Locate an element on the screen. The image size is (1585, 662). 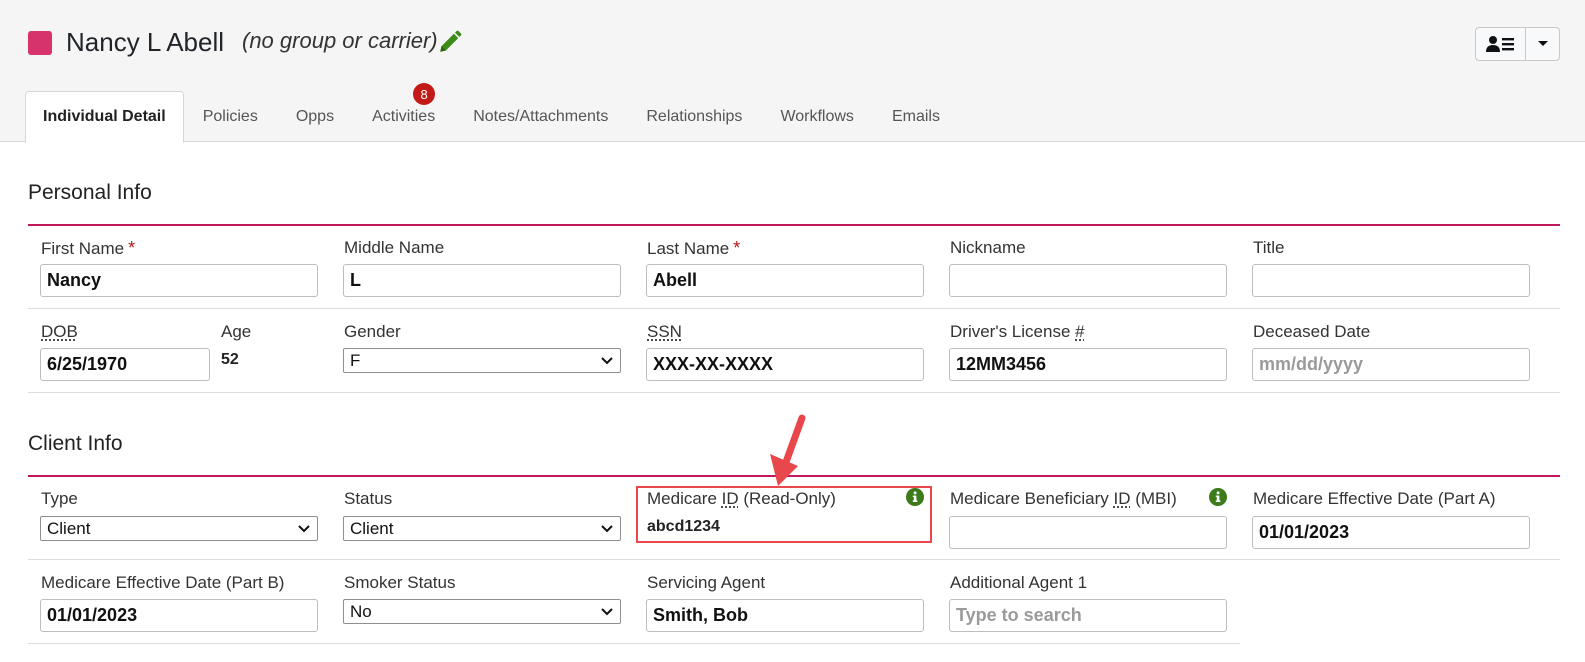
medicare-effective-date-a-input is located at coordinates (1391, 532).